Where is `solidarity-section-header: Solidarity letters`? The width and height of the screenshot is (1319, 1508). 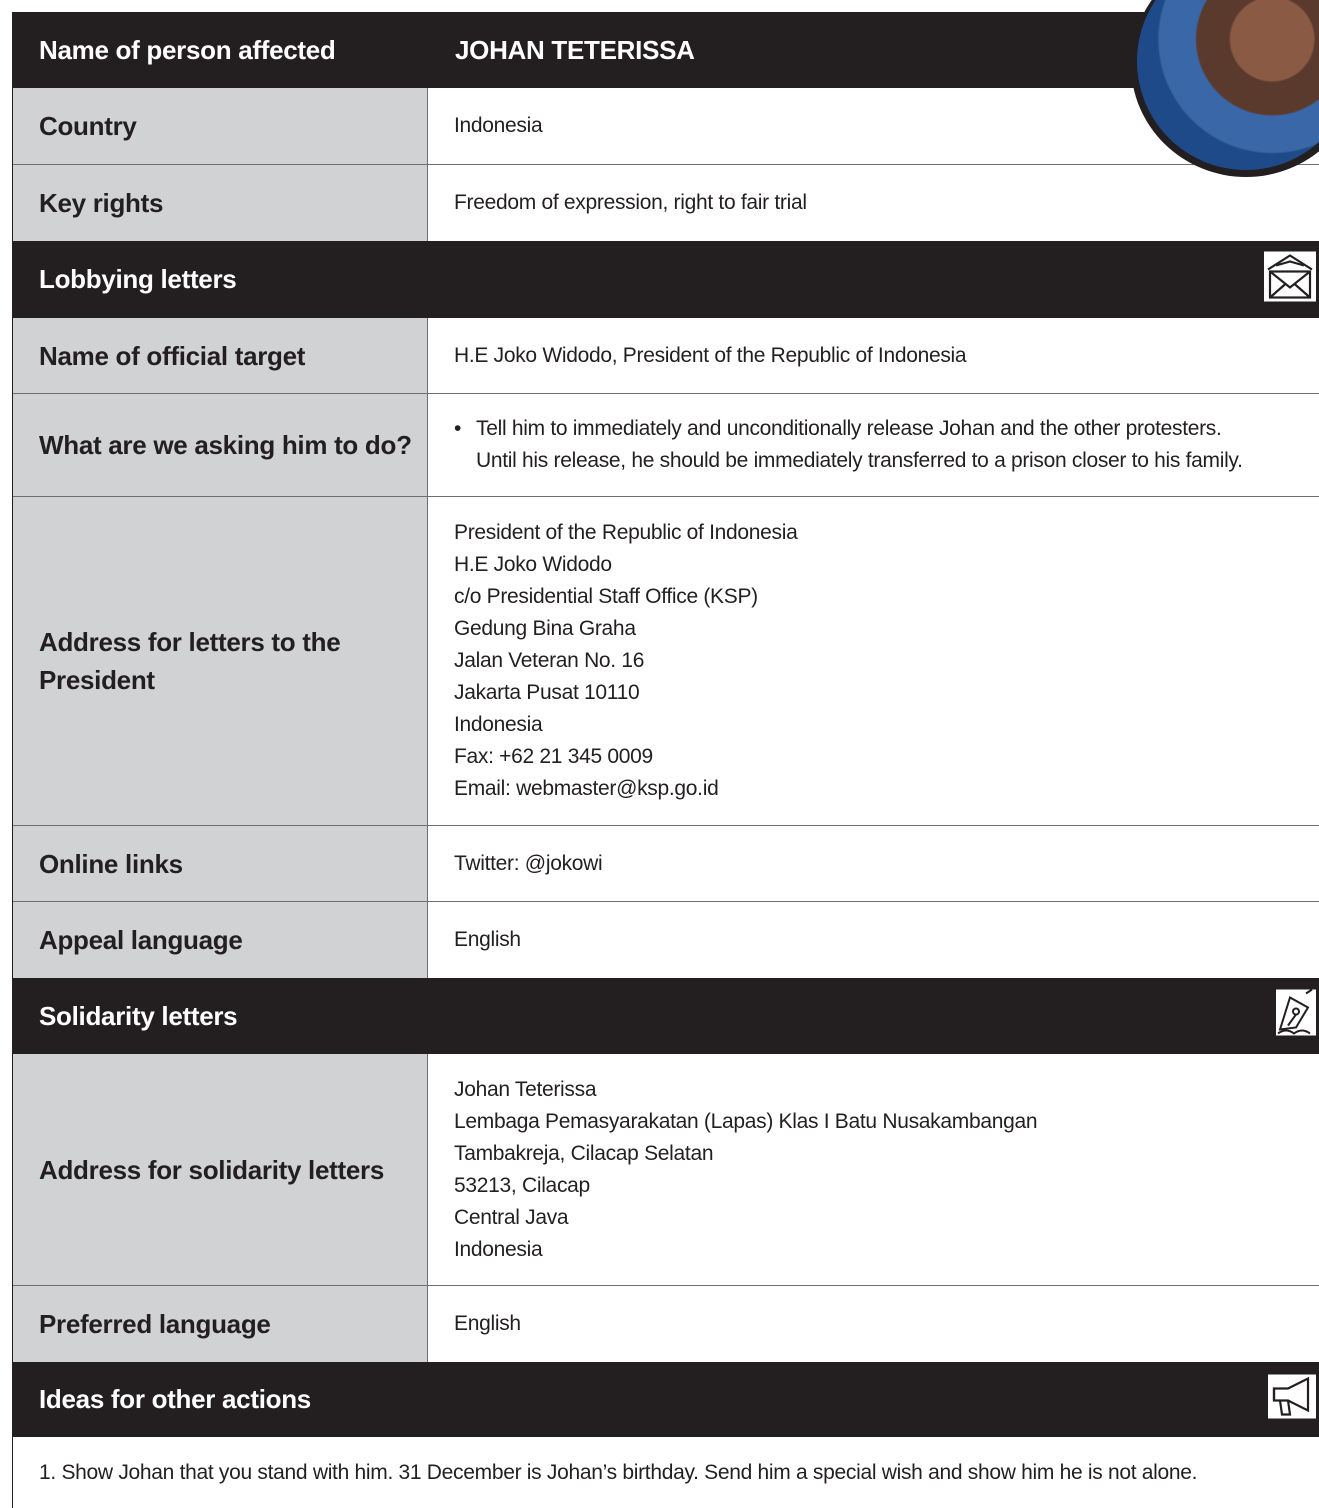 solidarity-section-header: Solidarity letters is located at coordinates (666, 1016).